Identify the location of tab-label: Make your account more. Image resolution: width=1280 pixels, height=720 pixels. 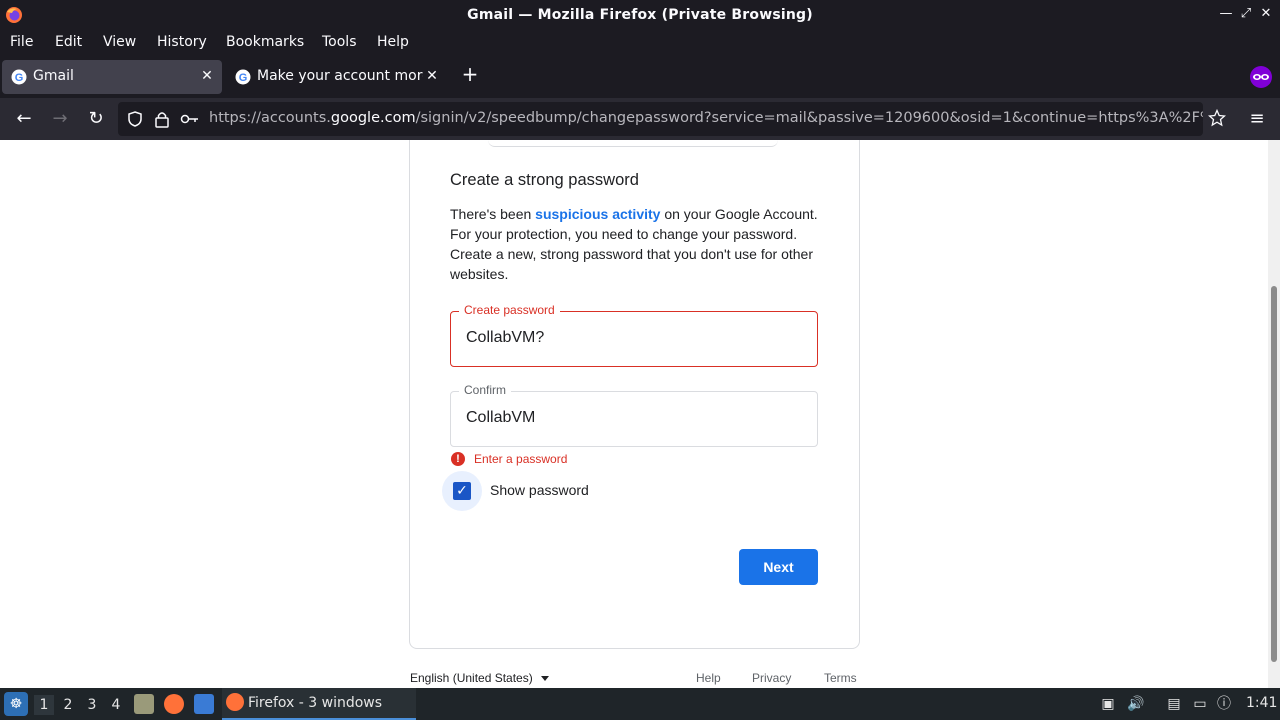
(340, 76).